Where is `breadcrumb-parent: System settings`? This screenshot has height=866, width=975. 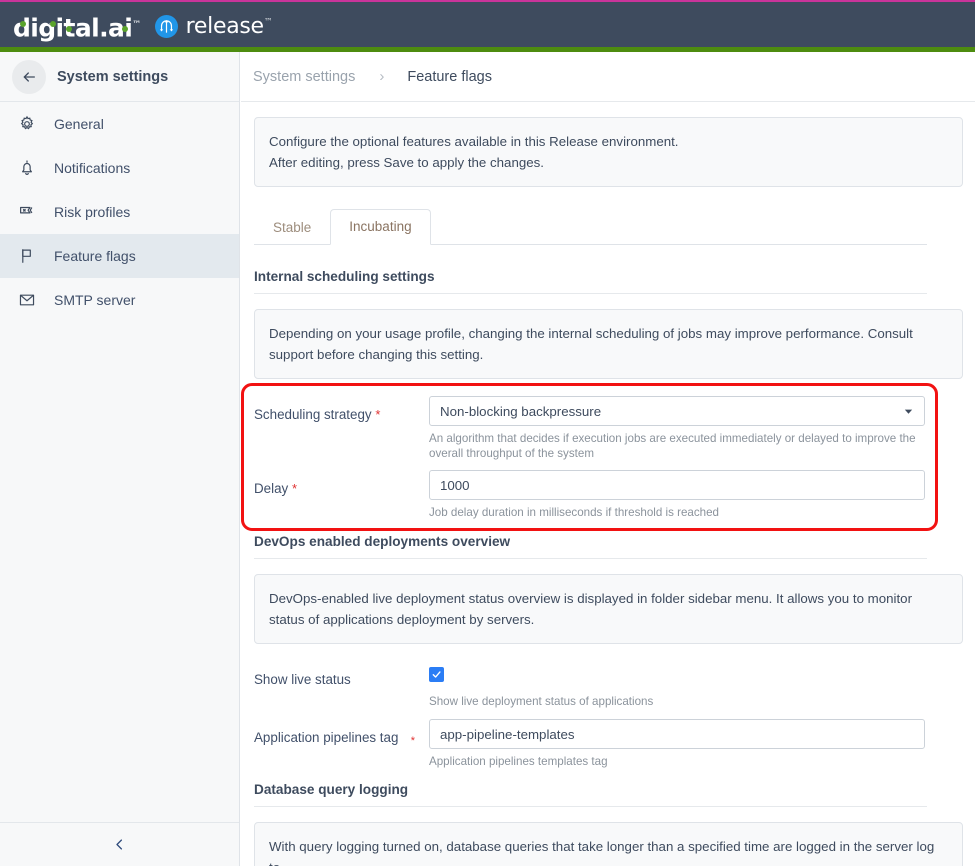
breadcrumb-parent: System settings is located at coordinates (304, 77).